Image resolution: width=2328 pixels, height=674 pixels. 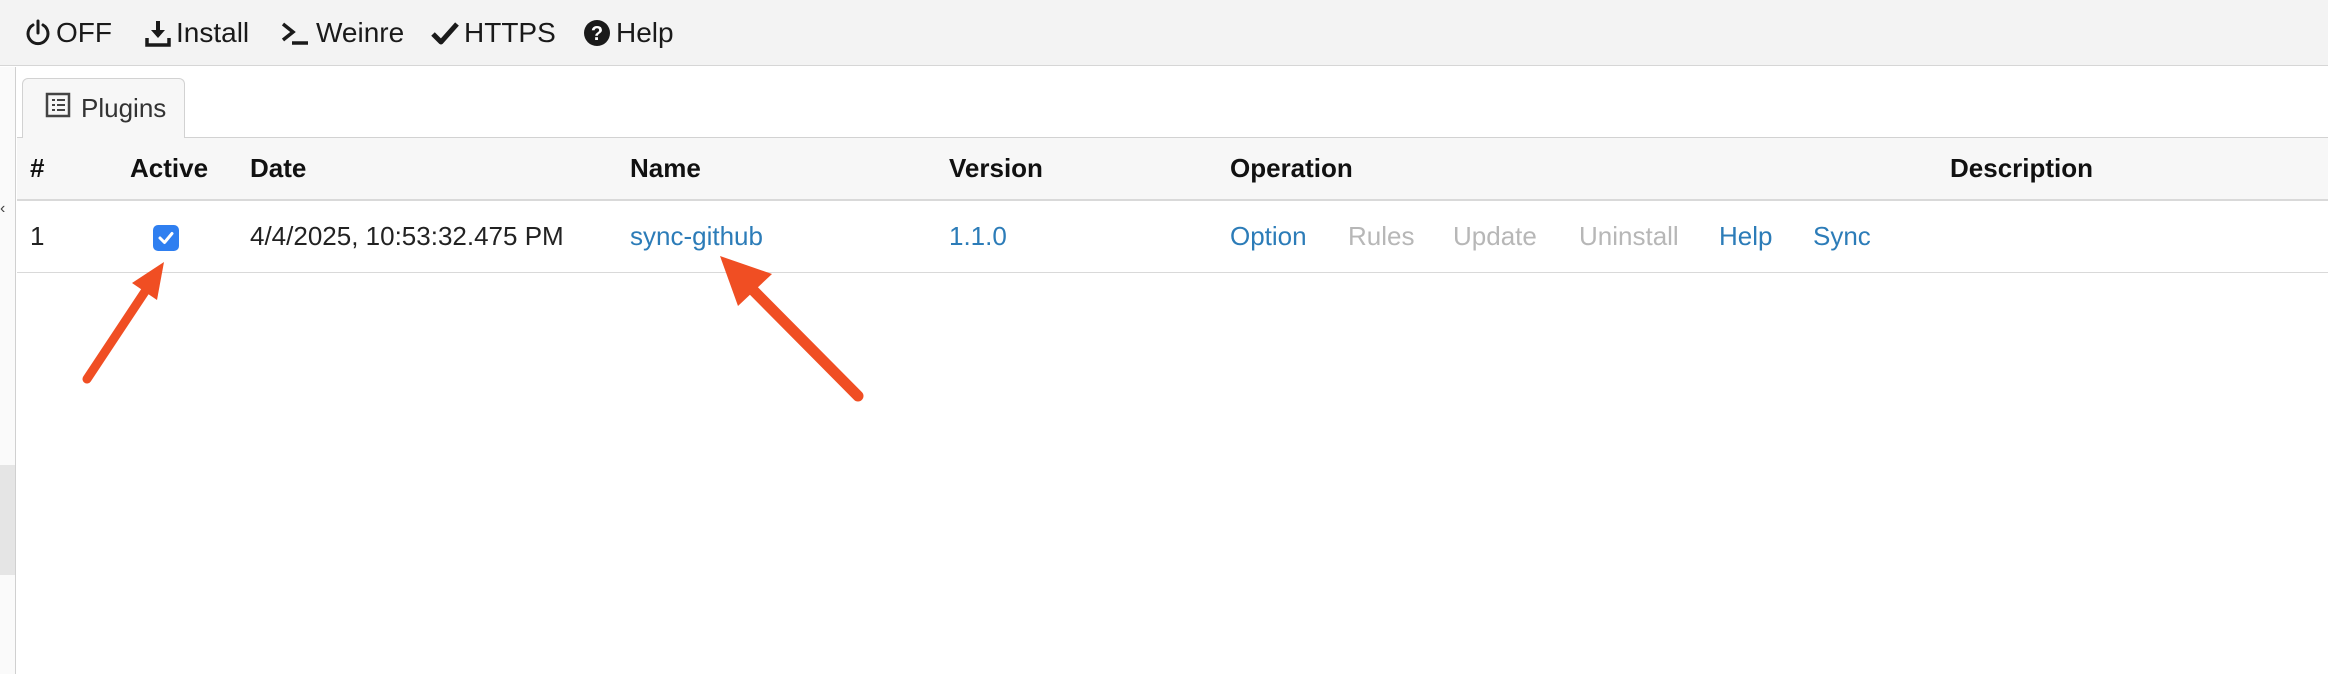 I want to click on annotation-arrow-checkbox, so click(x=123, y=323).